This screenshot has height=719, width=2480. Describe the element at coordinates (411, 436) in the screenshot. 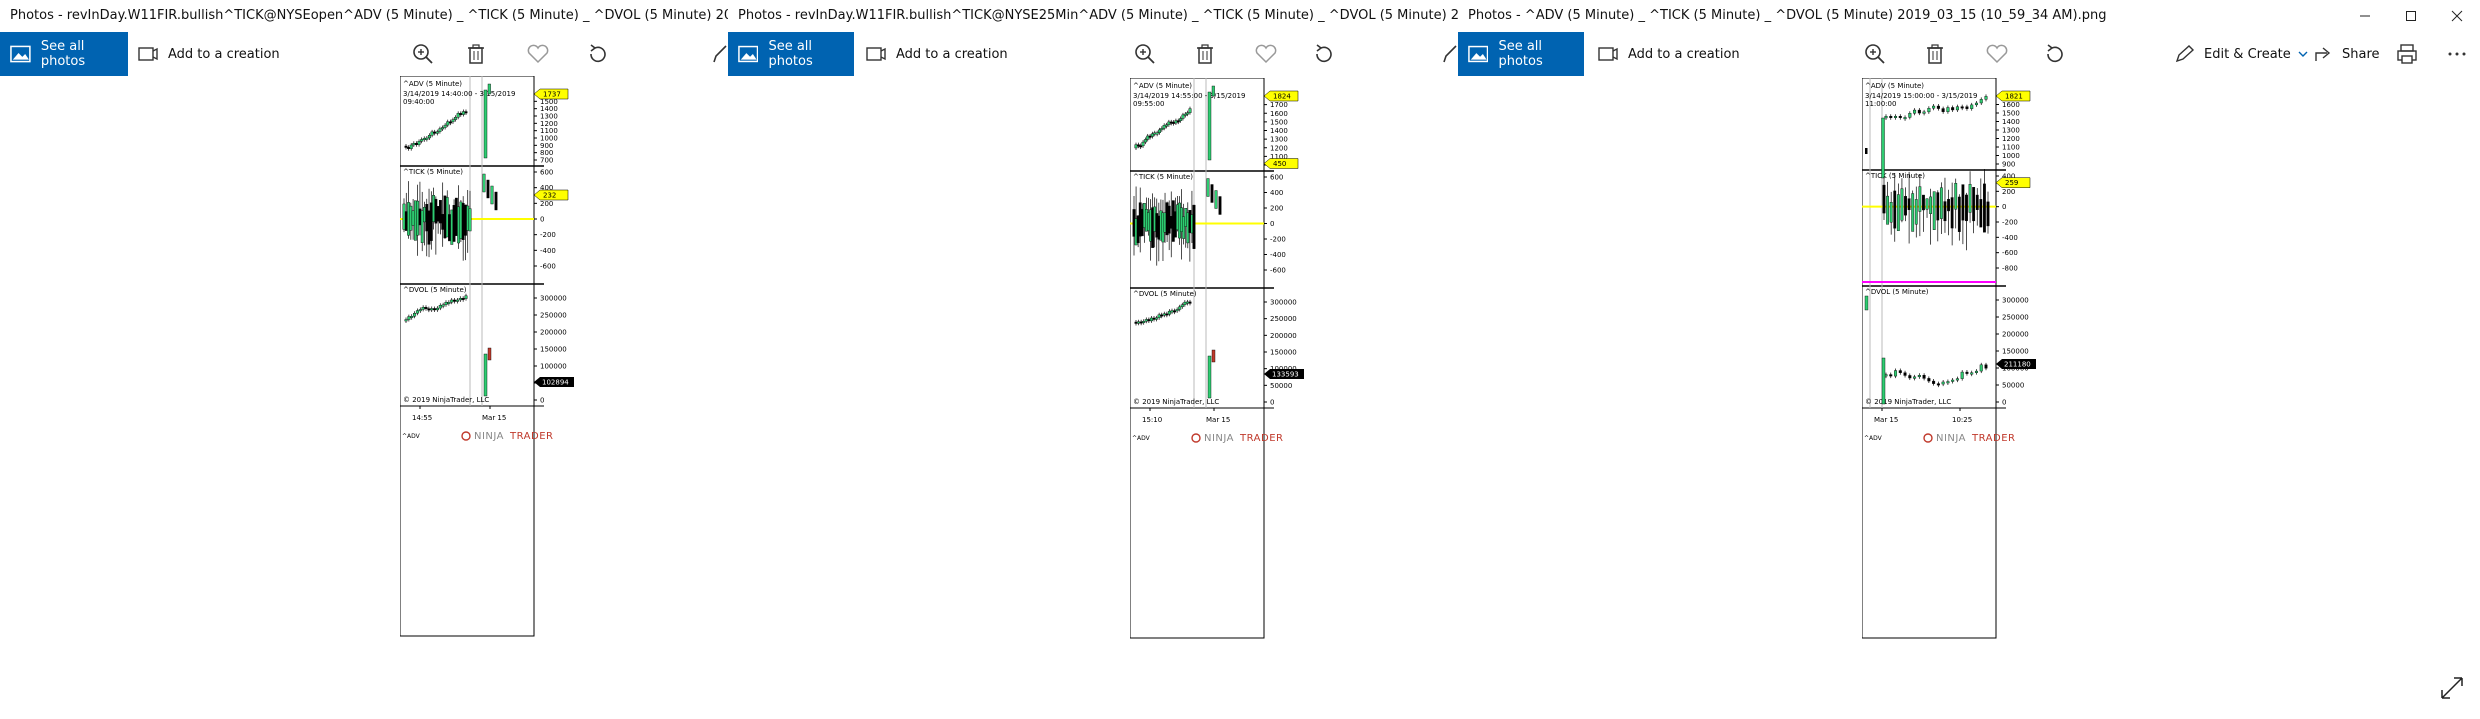

I see `footer-symbol: ^ADV` at that location.